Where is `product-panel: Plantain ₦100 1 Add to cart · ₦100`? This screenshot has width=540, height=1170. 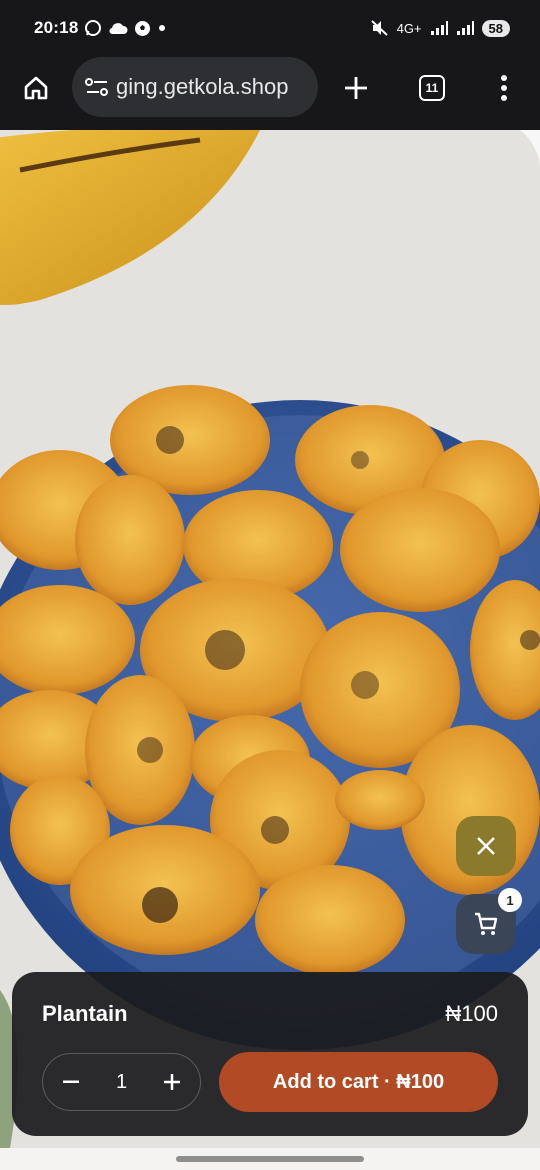 product-panel: Plantain ₦100 1 Add to cart · ₦100 is located at coordinates (270, 1054).